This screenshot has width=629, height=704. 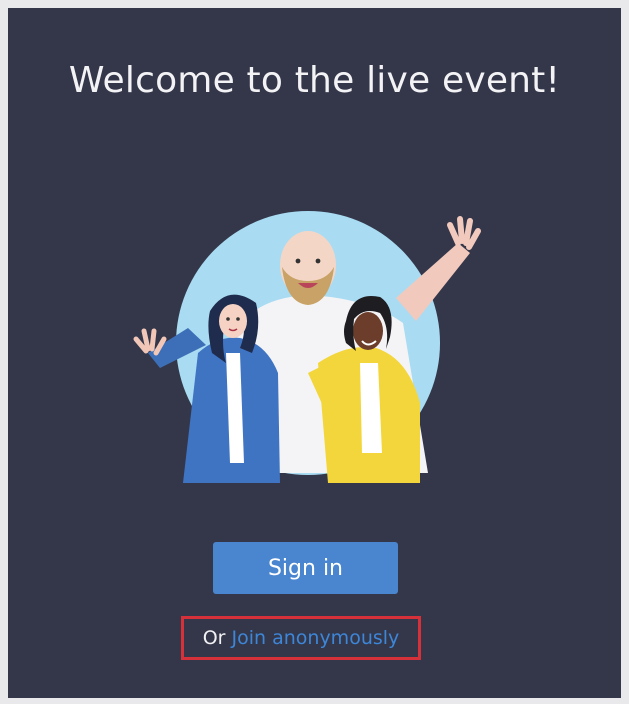 I want to click on welcome-title: Welcome to the live event!, so click(x=314, y=80).